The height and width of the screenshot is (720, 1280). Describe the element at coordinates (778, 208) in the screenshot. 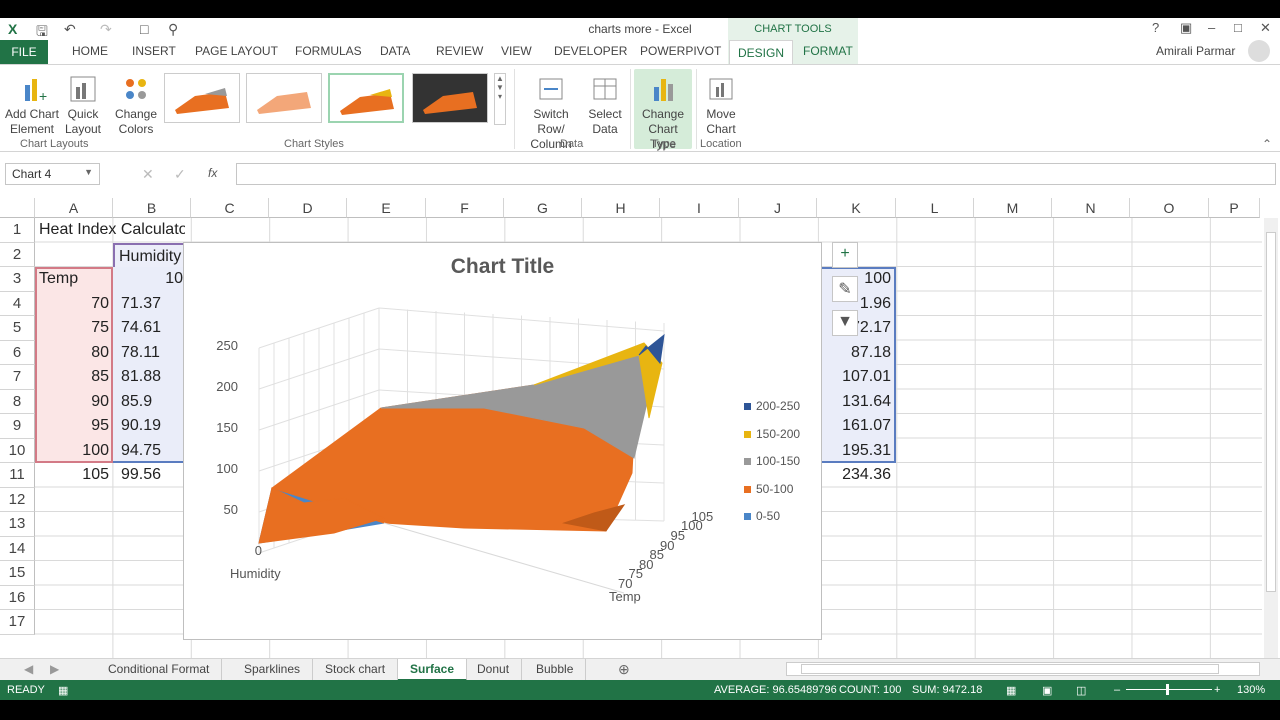

I see `column-header-J: J` at that location.